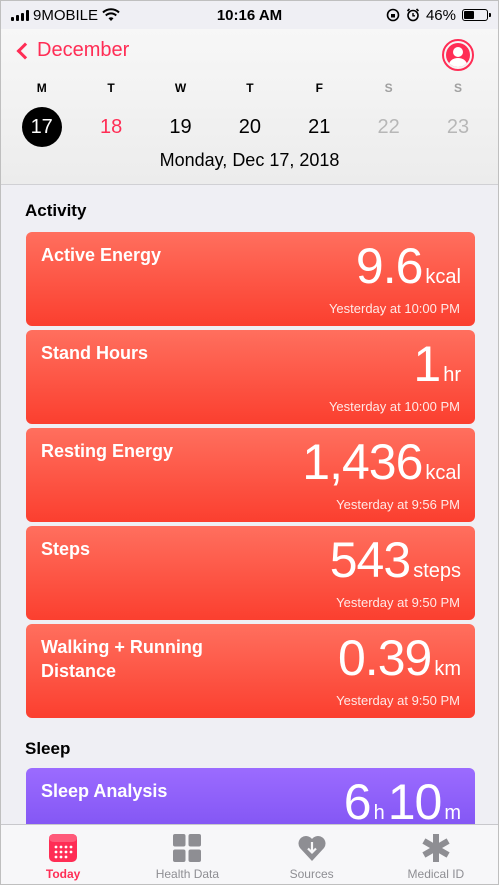 The width and height of the screenshot is (499, 885). Describe the element at coordinates (104, 791) in the screenshot. I see `card-title: Sleep Analysis` at that location.